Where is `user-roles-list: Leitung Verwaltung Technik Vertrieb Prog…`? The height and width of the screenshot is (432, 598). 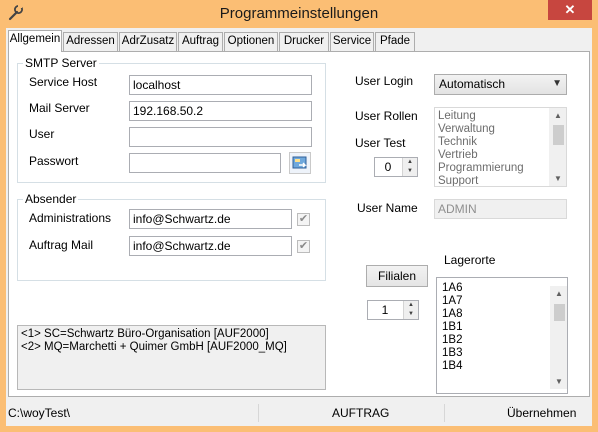
user-roles-list: Leitung Verwaltung Technik Vertrieb Prog… is located at coordinates (500, 147).